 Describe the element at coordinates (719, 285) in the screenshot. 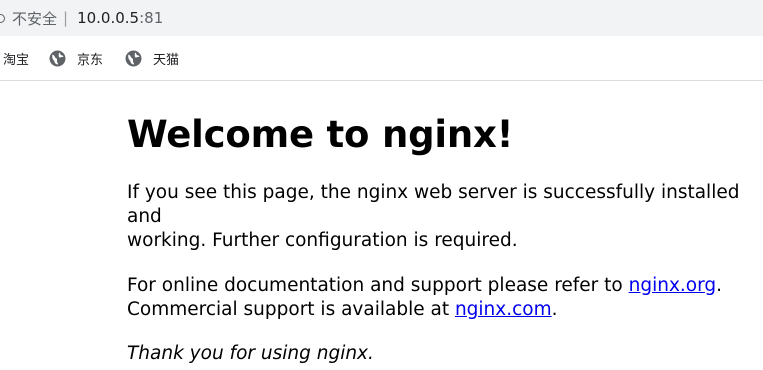

I see `docs-period: .` at that location.